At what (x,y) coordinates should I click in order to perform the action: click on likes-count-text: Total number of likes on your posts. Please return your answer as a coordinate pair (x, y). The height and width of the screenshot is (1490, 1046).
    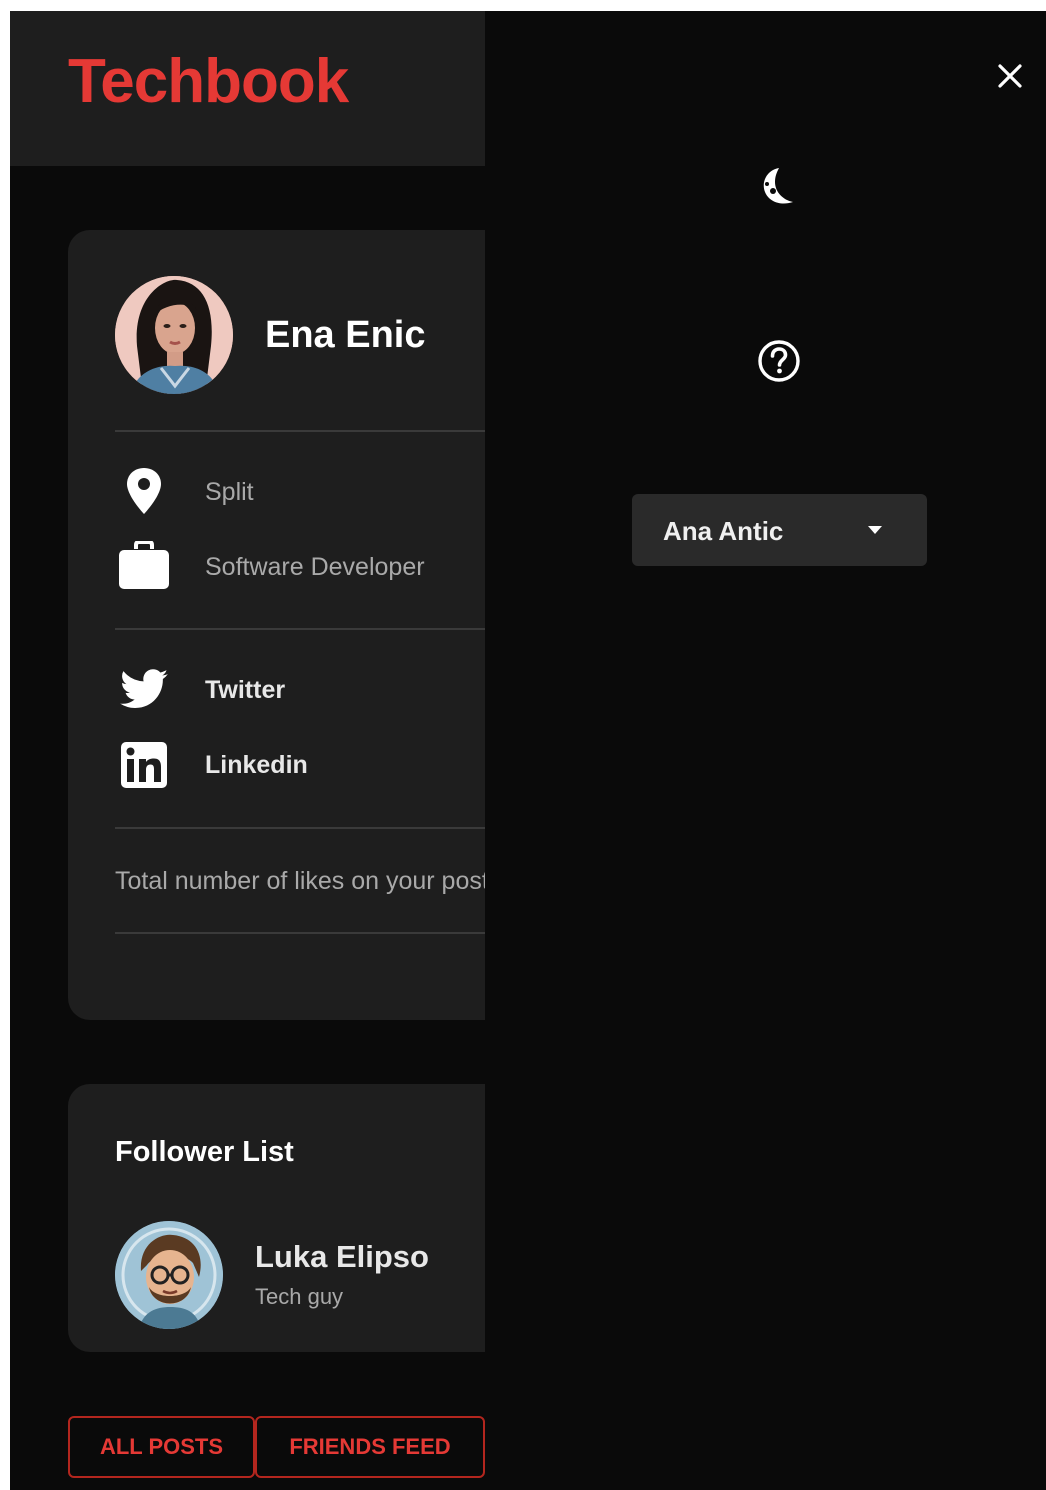
    Looking at the image, I should click on (300, 881).